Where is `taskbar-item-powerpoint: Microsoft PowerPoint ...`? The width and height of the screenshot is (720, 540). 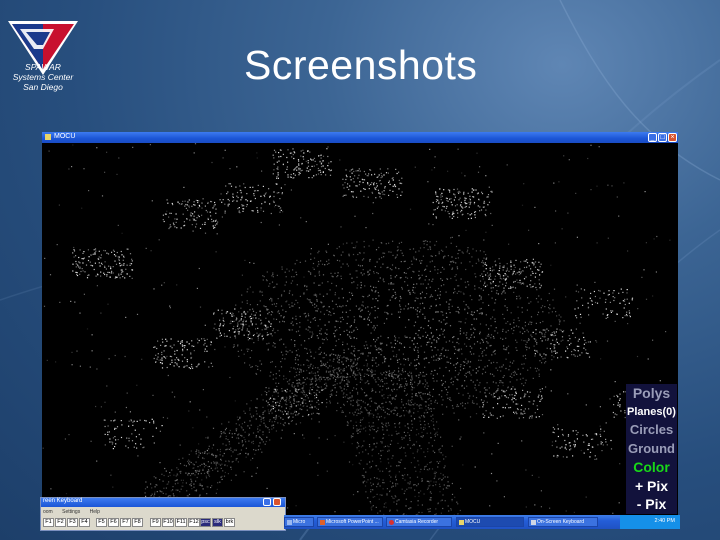
taskbar-item-powerpoint: Microsoft PowerPoint ... is located at coordinates (350, 522).